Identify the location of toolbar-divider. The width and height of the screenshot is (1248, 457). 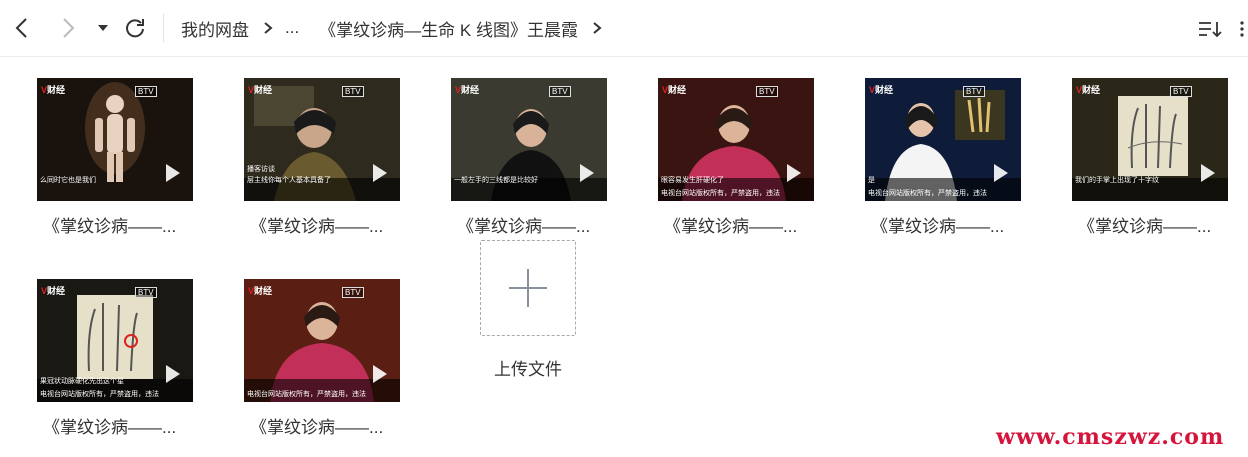
(163, 28).